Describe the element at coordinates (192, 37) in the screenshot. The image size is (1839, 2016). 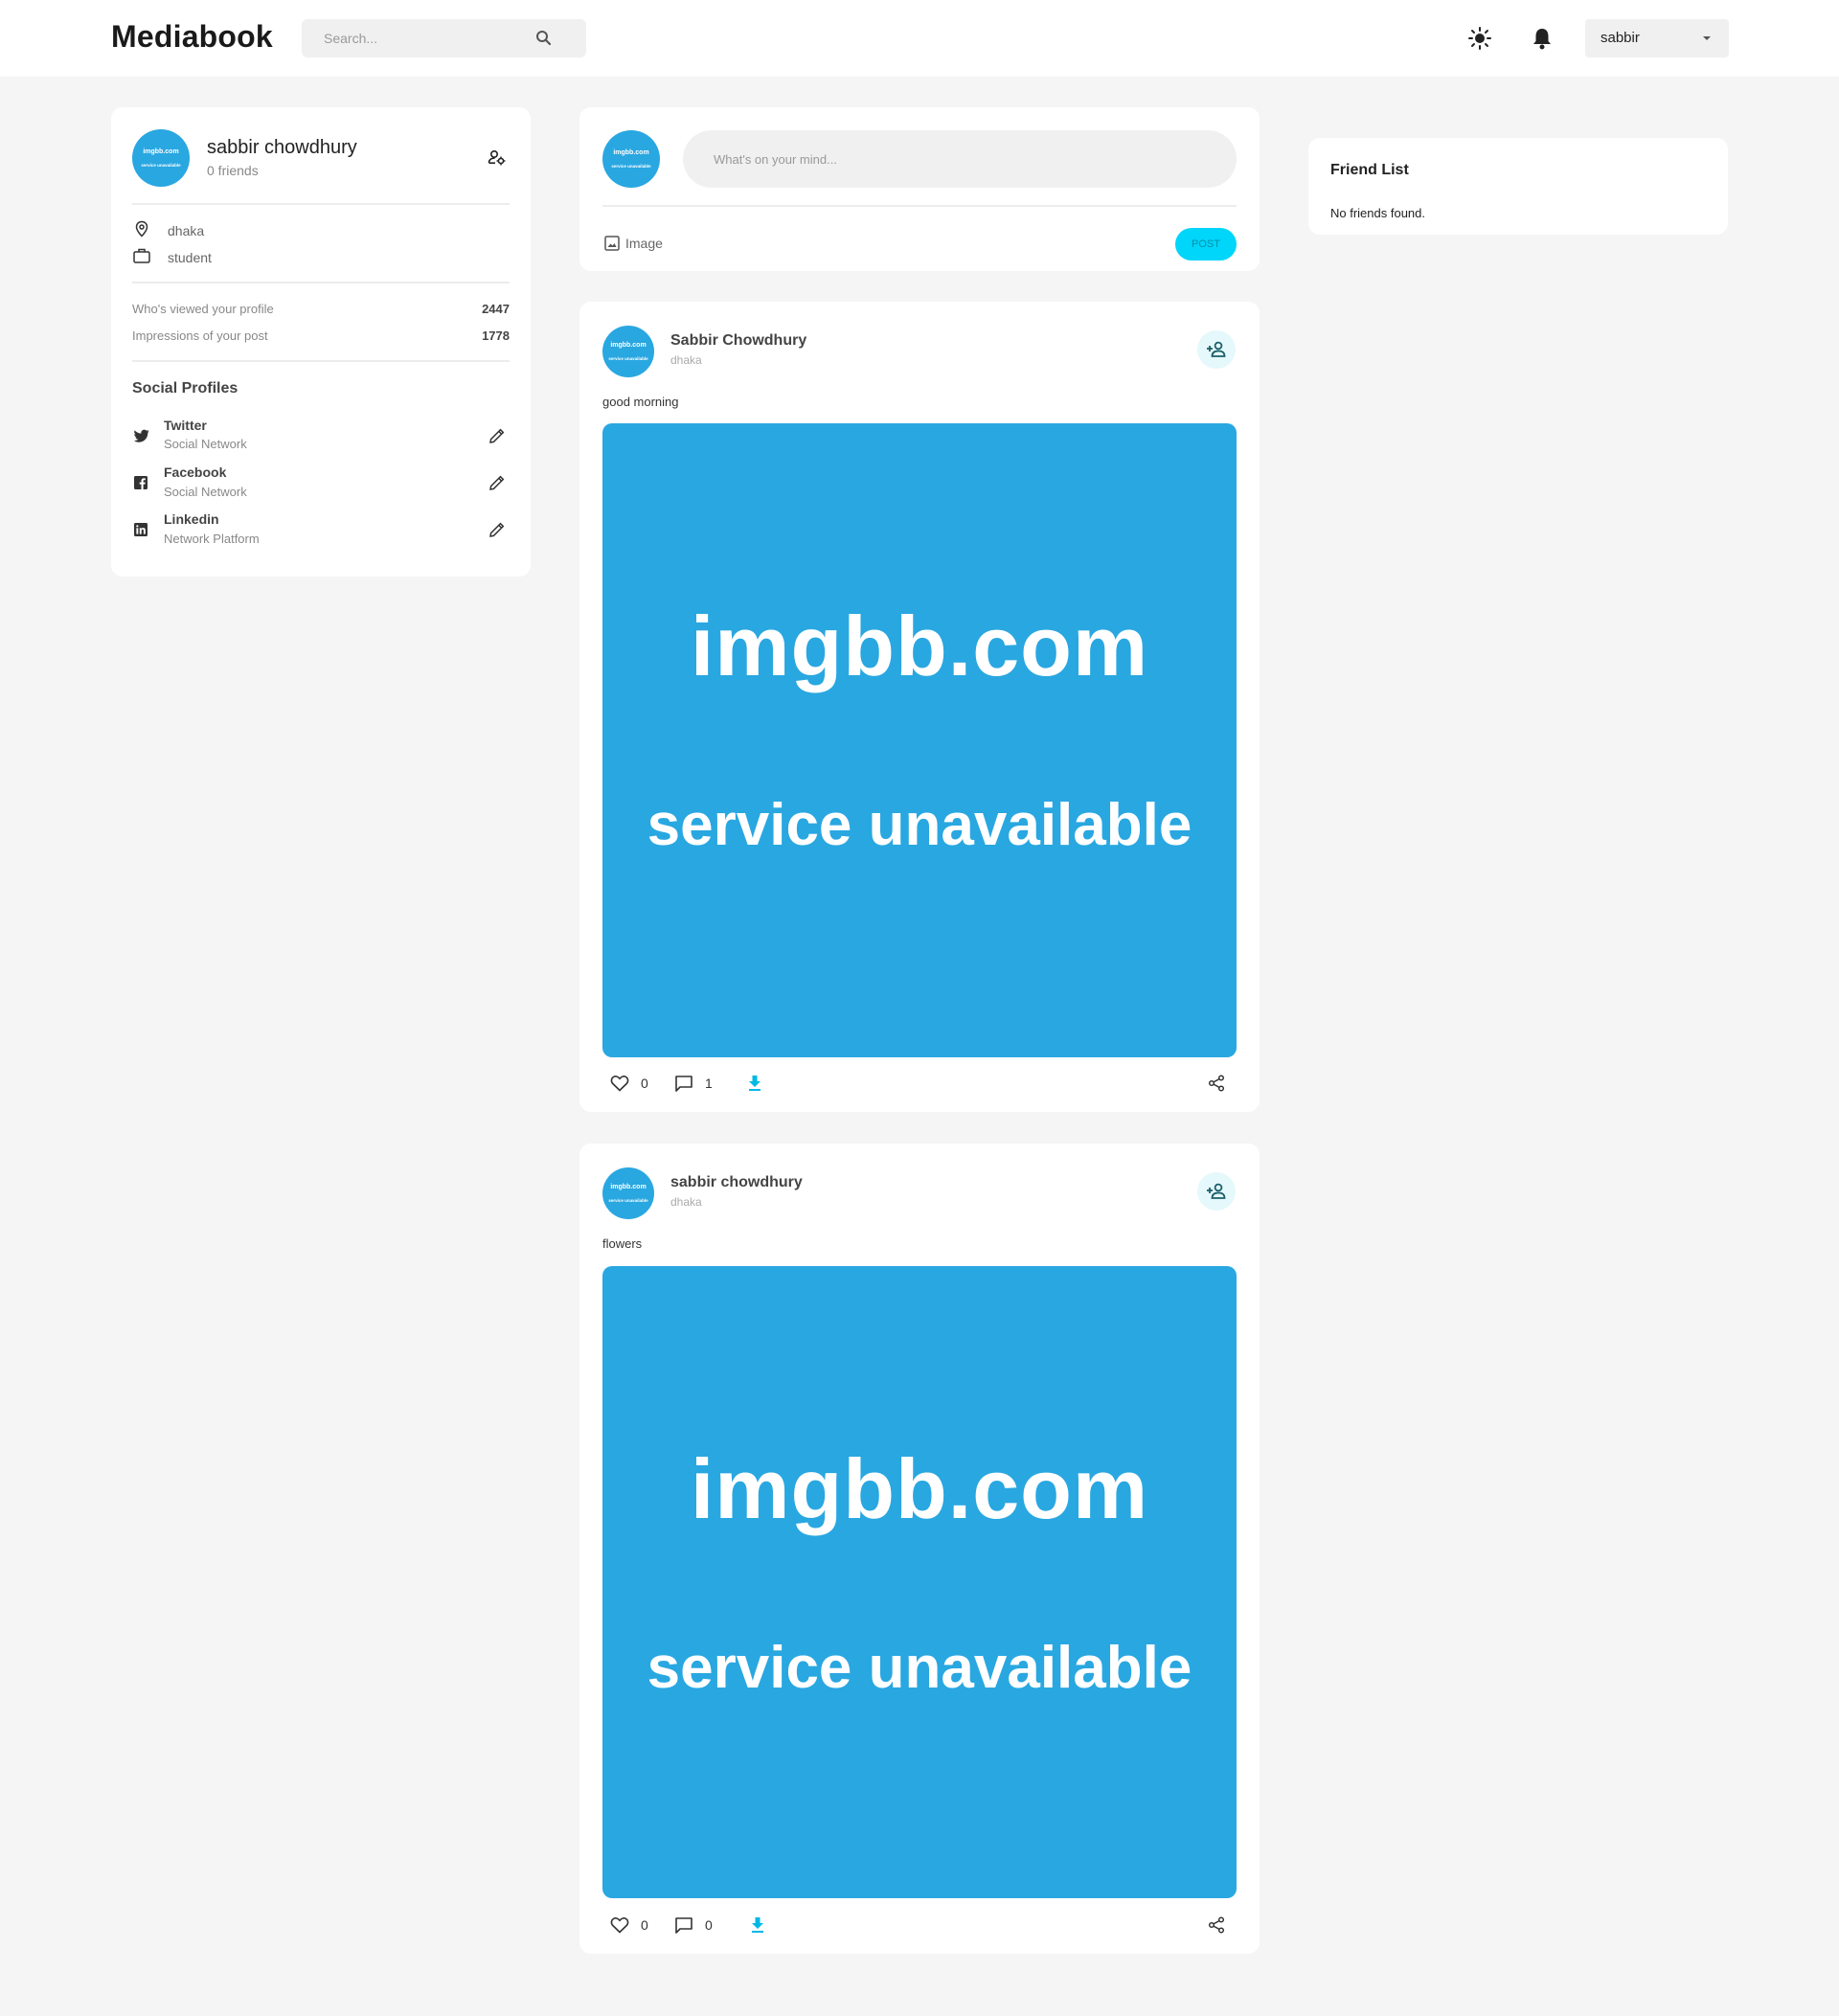
I see `app-logo: Mediabook` at that location.